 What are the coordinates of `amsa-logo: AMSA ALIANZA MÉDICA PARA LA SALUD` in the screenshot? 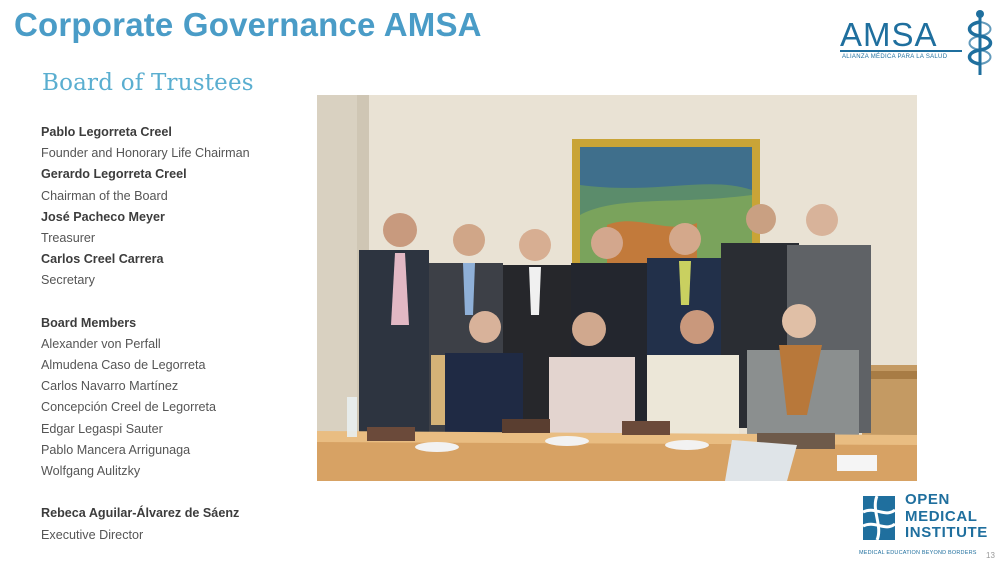 It's located at (918, 43).